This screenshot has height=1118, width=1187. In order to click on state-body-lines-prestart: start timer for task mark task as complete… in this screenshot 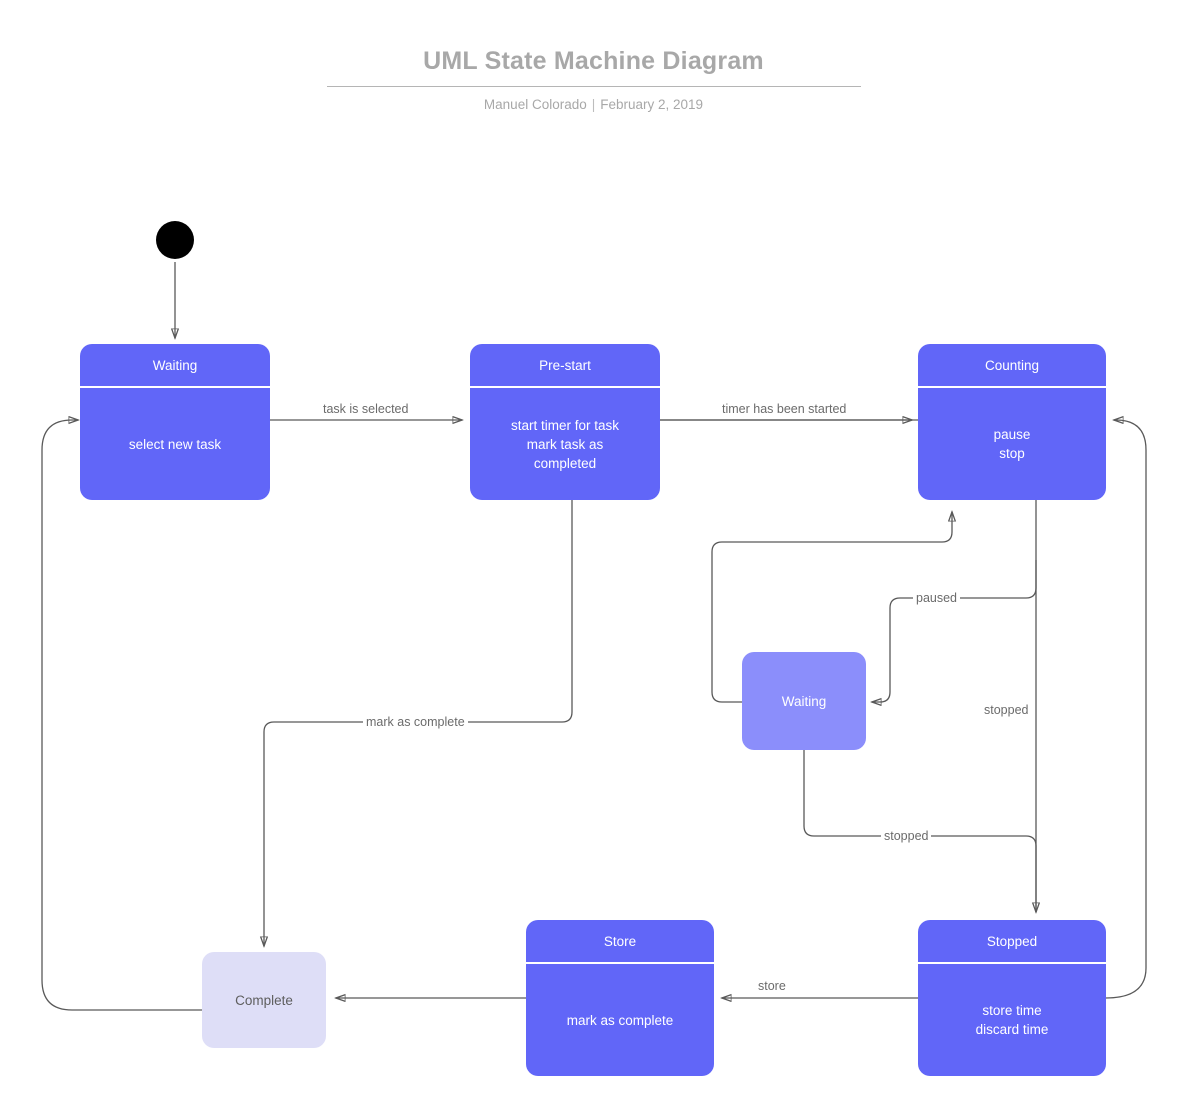, I will do `click(565, 444)`.